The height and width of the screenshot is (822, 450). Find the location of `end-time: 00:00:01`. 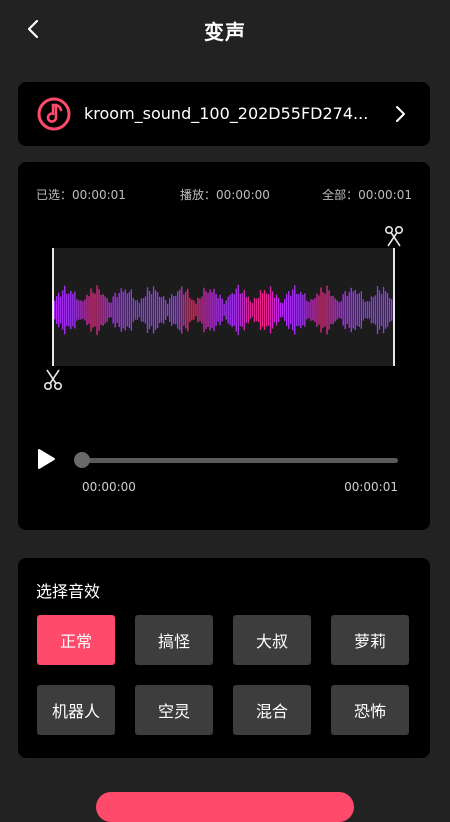

end-time: 00:00:01 is located at coordinates (371, 487).